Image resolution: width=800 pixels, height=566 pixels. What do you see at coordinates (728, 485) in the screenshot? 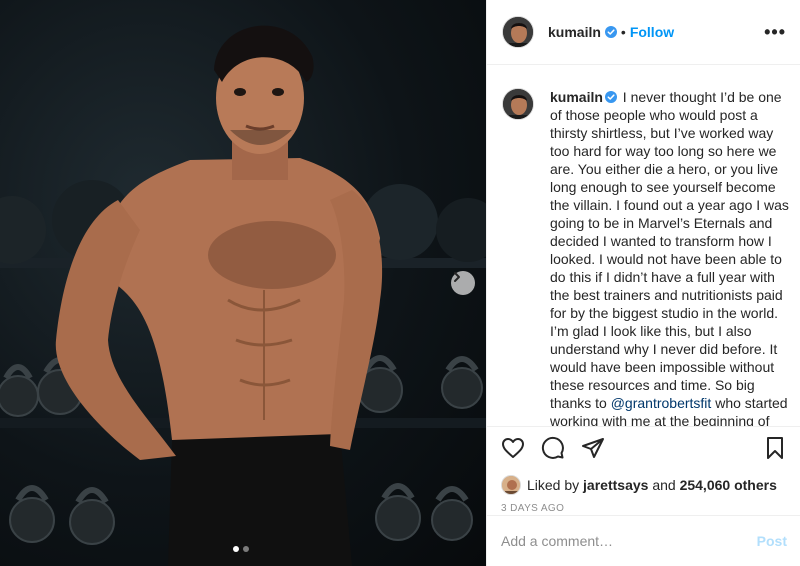
I see `others-count-link: 254,060 others` at bounding box center [728, 485].